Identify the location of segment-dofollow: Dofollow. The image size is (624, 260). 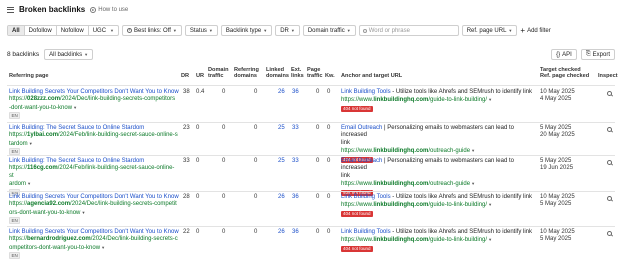
(41, 30).